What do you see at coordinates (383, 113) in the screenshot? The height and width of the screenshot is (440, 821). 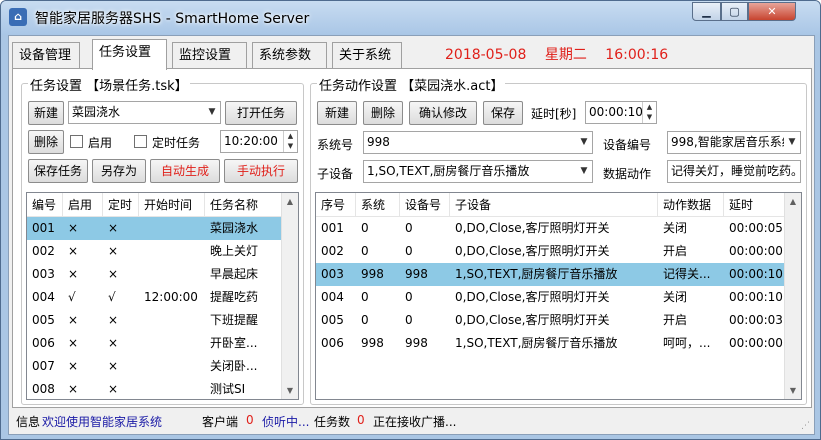 I see `action-delete-button: 删除` at bounding box center [383, 113].